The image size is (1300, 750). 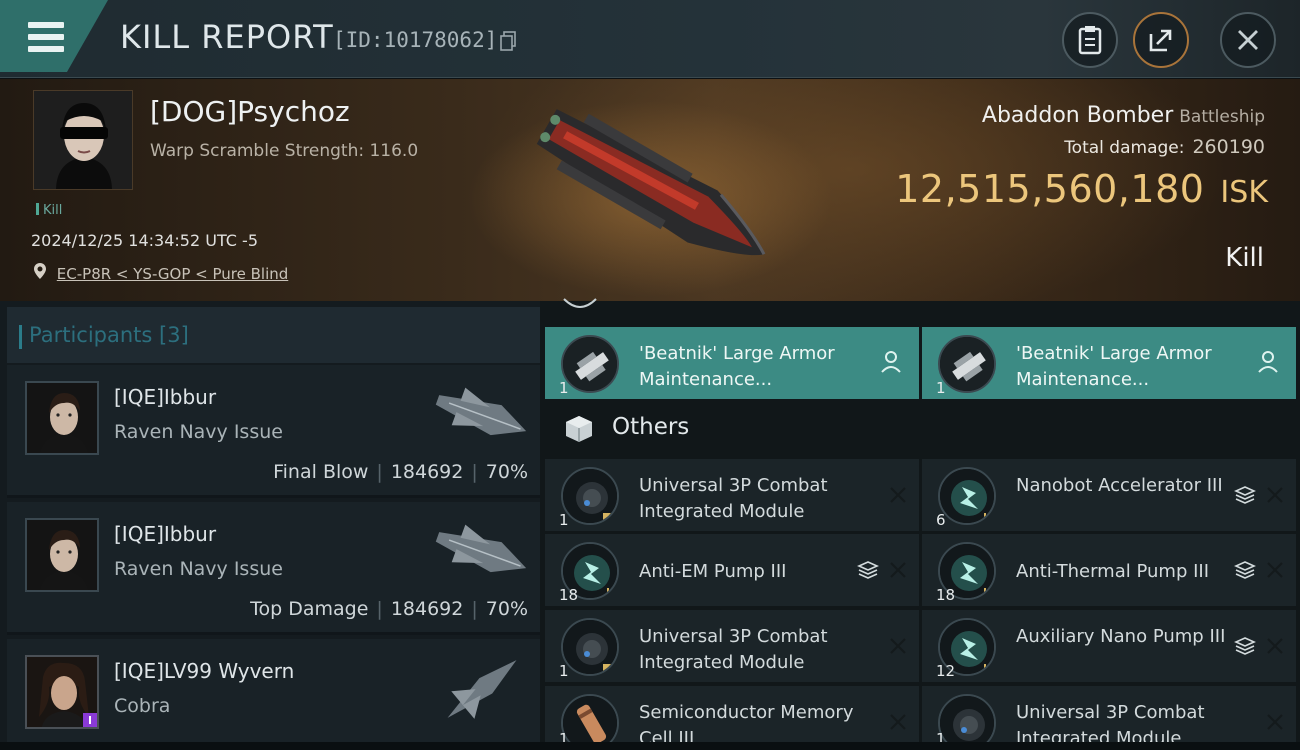 I want to click on participant-stats: Top Damage | 184692 | 70%, so click(x=389, y=609).